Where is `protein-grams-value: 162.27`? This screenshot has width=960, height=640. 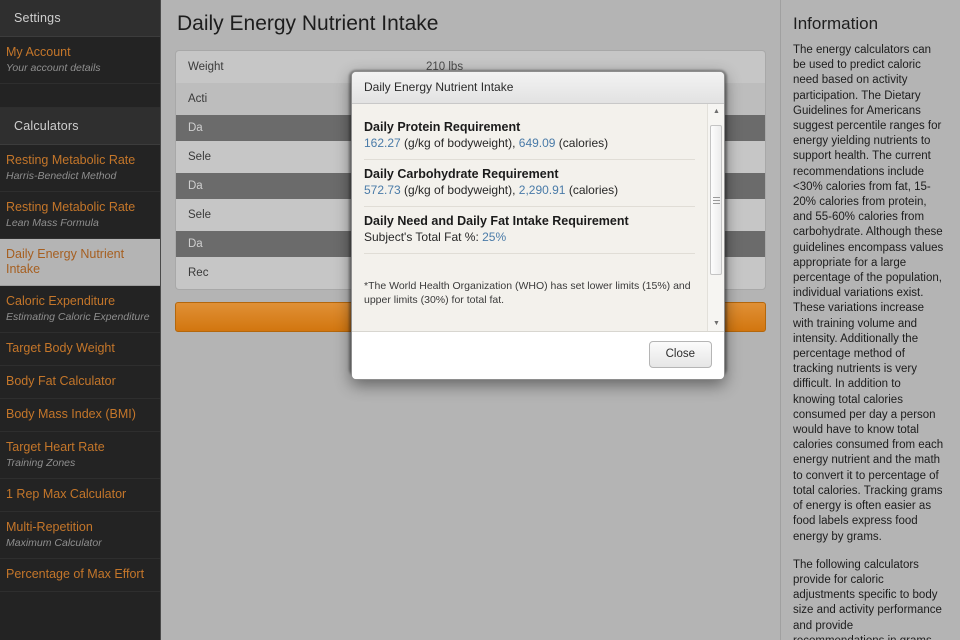 protein-grams-value: 162.27 is located at coordinates (382, 143).